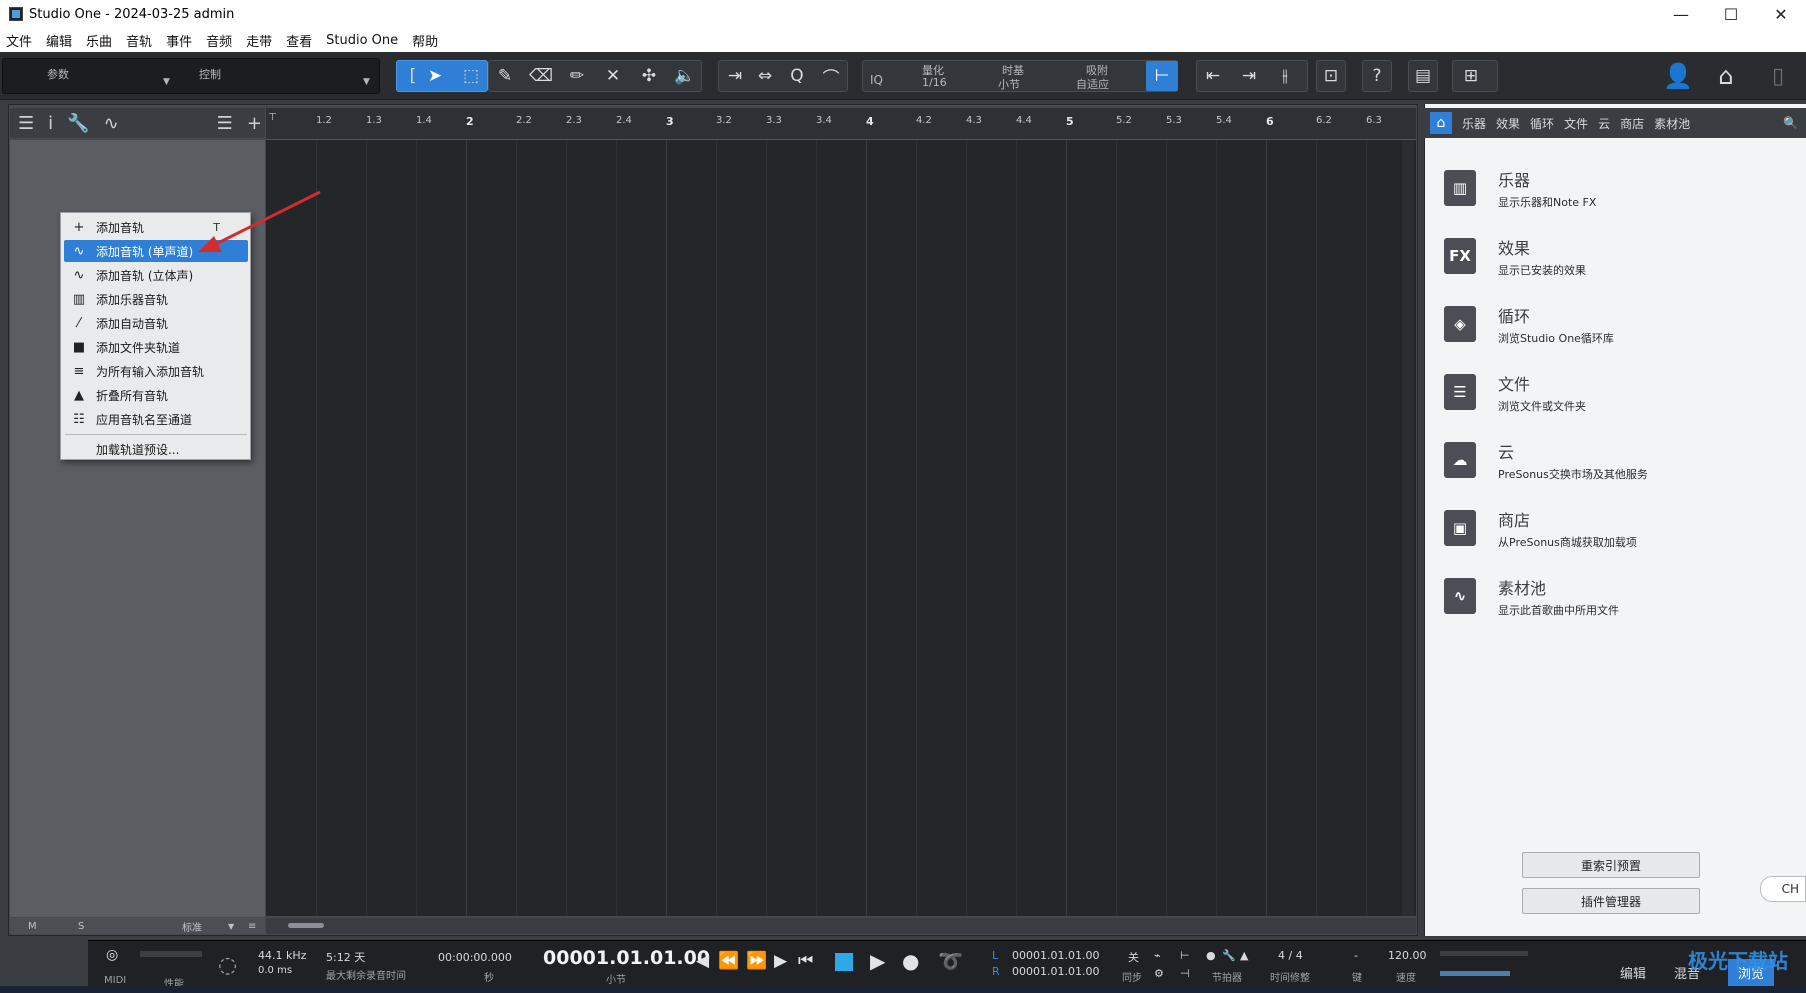  What do you see at coordinates (1460, 188) in the screenshot?
I see `category-icon: ▥` at bounding box center [1460, 188].